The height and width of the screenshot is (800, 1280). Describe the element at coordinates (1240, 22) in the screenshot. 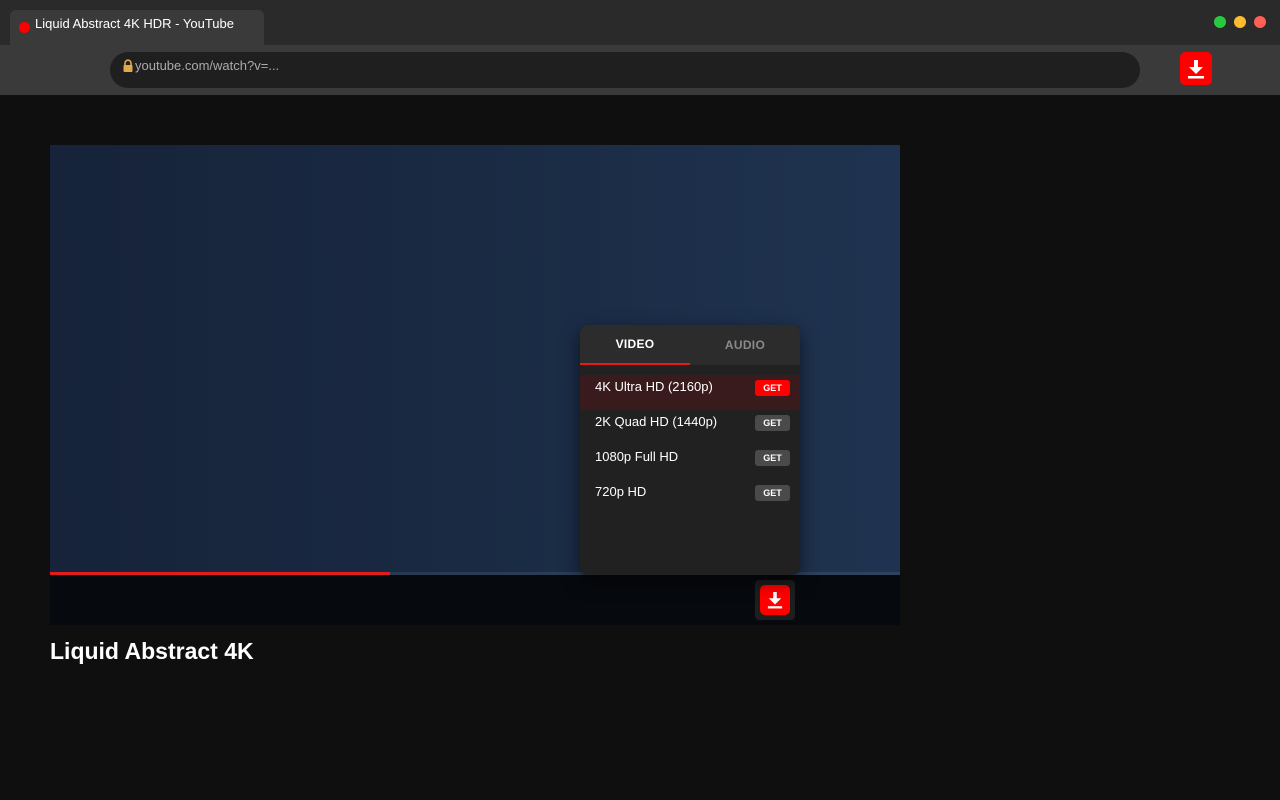

I see `minimize-window-button` at that location.